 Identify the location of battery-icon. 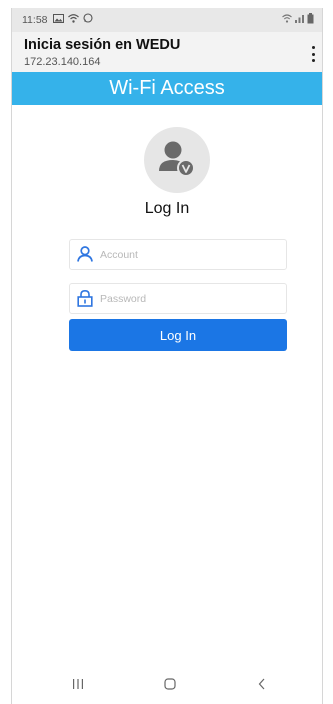
(310, 20).